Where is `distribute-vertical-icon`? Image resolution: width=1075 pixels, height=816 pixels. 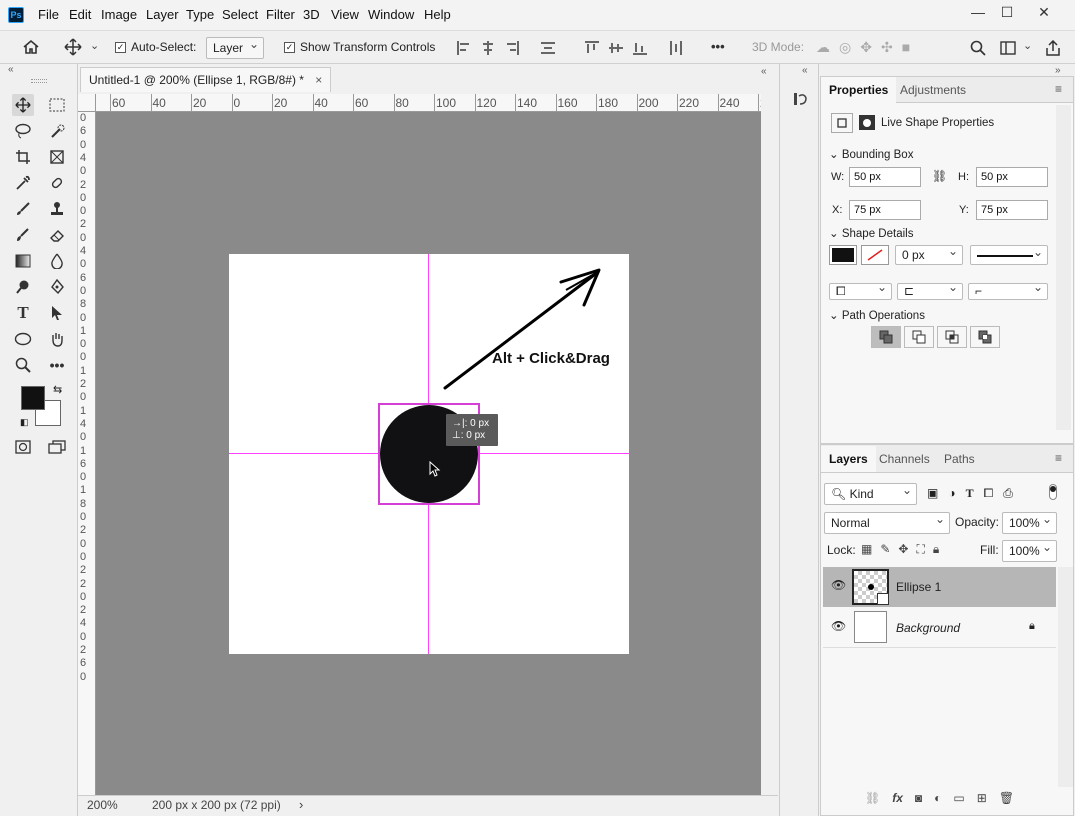
distribute-vertical-icon is located at coordinates (548, 48).